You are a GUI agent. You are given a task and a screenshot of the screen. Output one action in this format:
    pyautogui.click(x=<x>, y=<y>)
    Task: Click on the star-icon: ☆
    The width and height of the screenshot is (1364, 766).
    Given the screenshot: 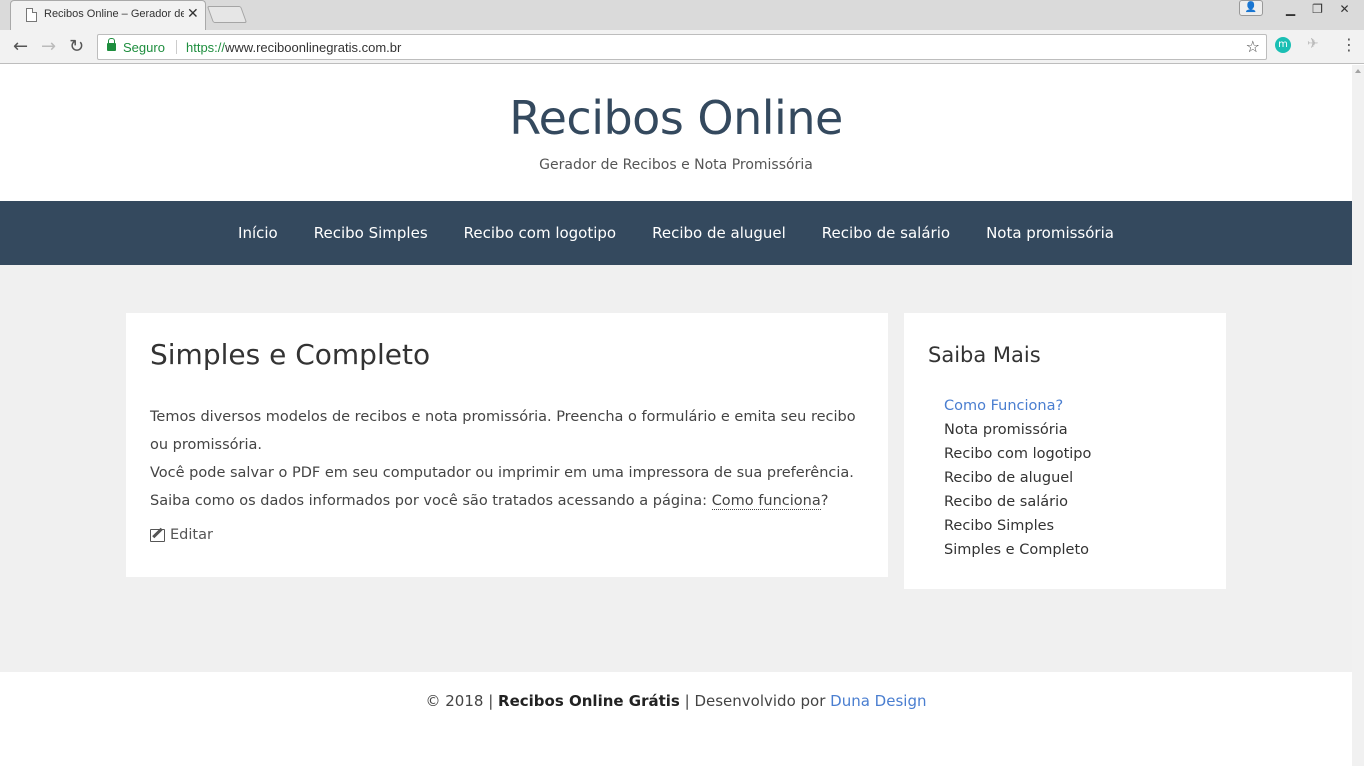 What is the action you would take?
    pyautogui.click(x=1253, y=46)
    